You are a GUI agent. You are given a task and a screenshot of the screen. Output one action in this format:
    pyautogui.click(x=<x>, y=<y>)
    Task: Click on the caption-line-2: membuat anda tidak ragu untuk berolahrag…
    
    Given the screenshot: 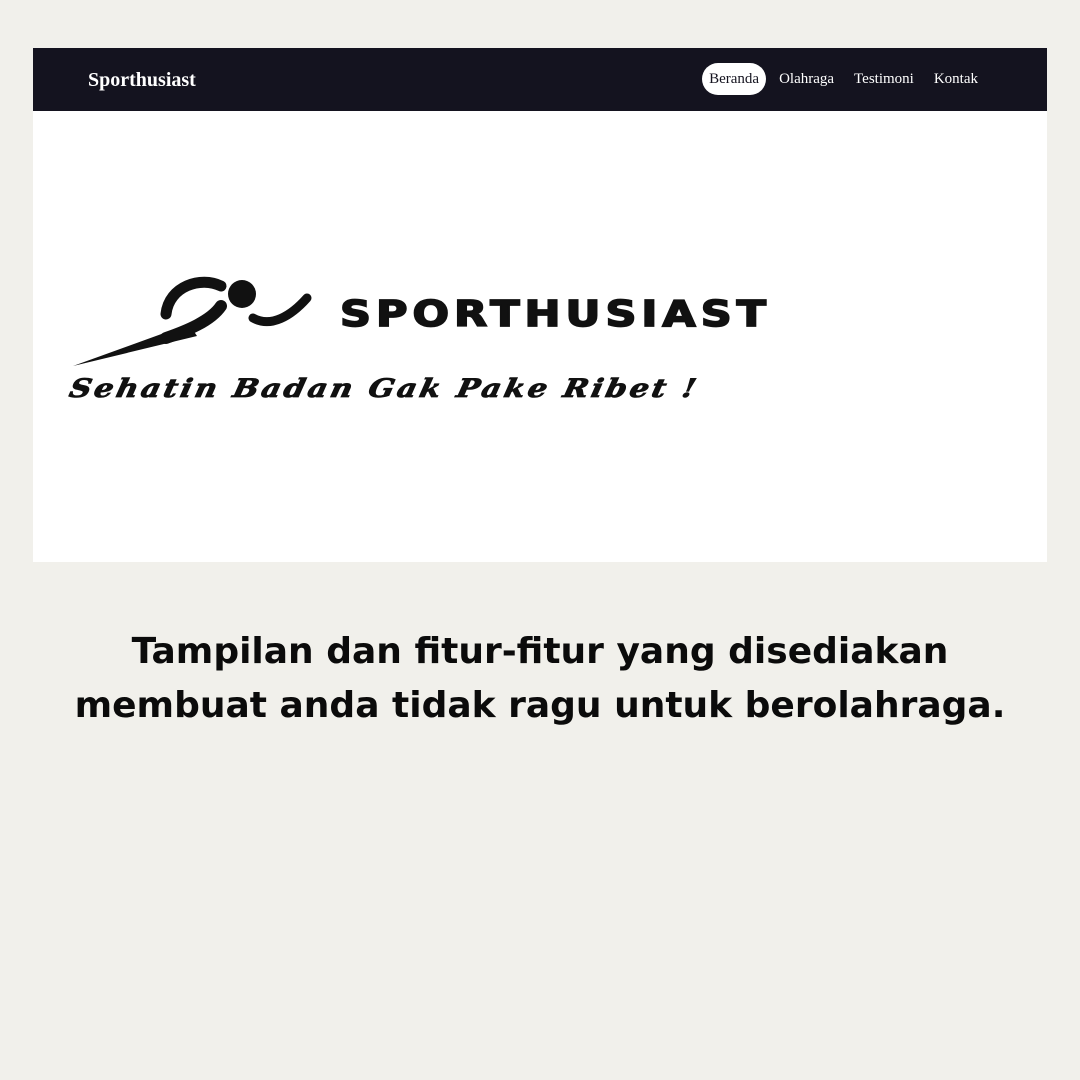 What is the action you would take?
    pyautogui.click(x=540, y=705)
    